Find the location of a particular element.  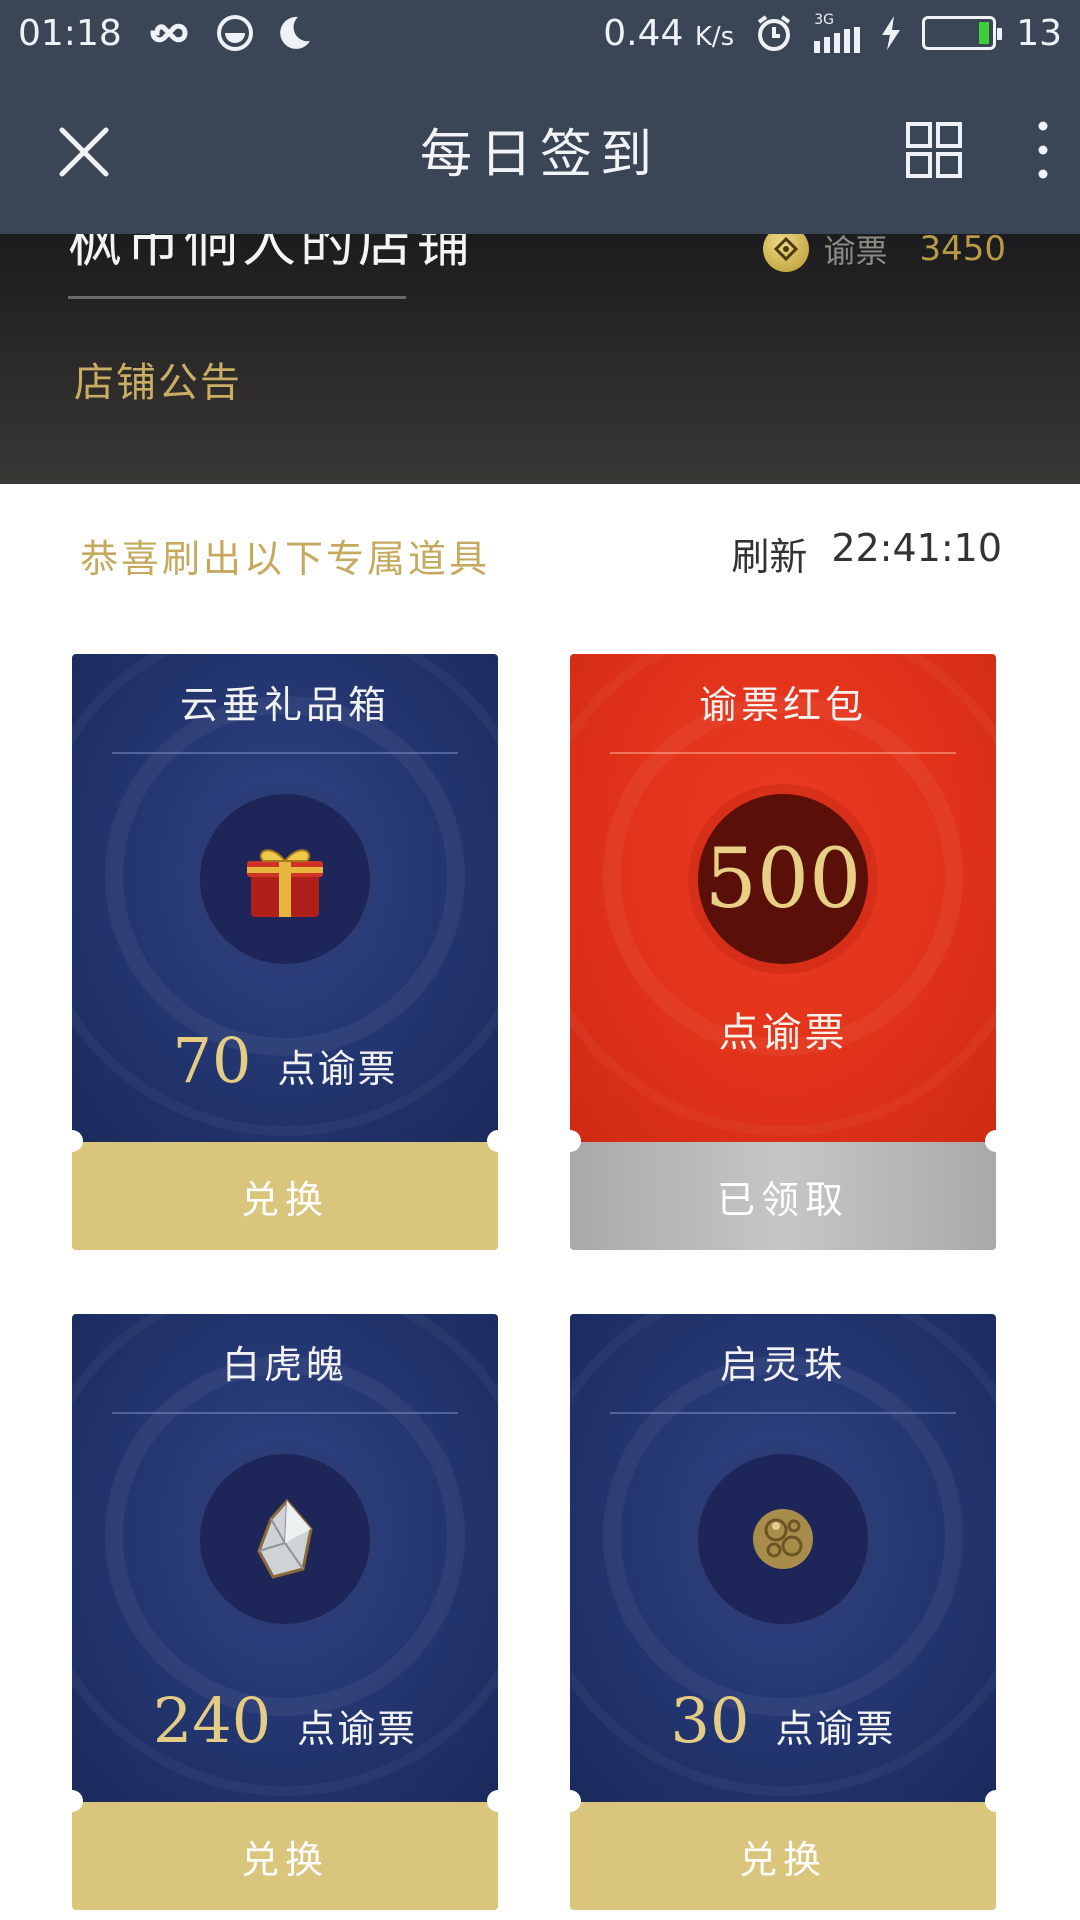

card-body: 云垂礼品箱 70 点谕票 is located at coordinates (285, 898).